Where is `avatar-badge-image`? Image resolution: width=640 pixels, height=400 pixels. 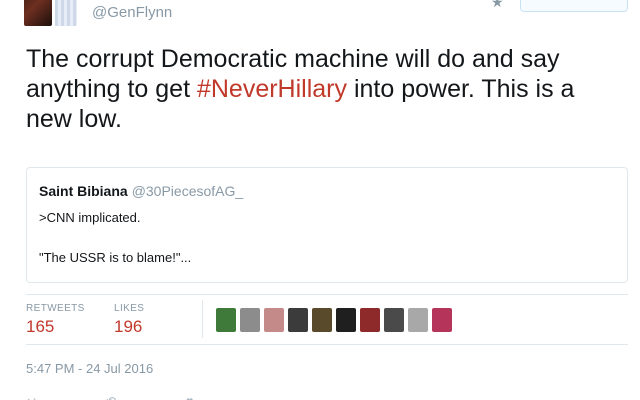 avatar-badge-image is located at coordinates (66, 13).